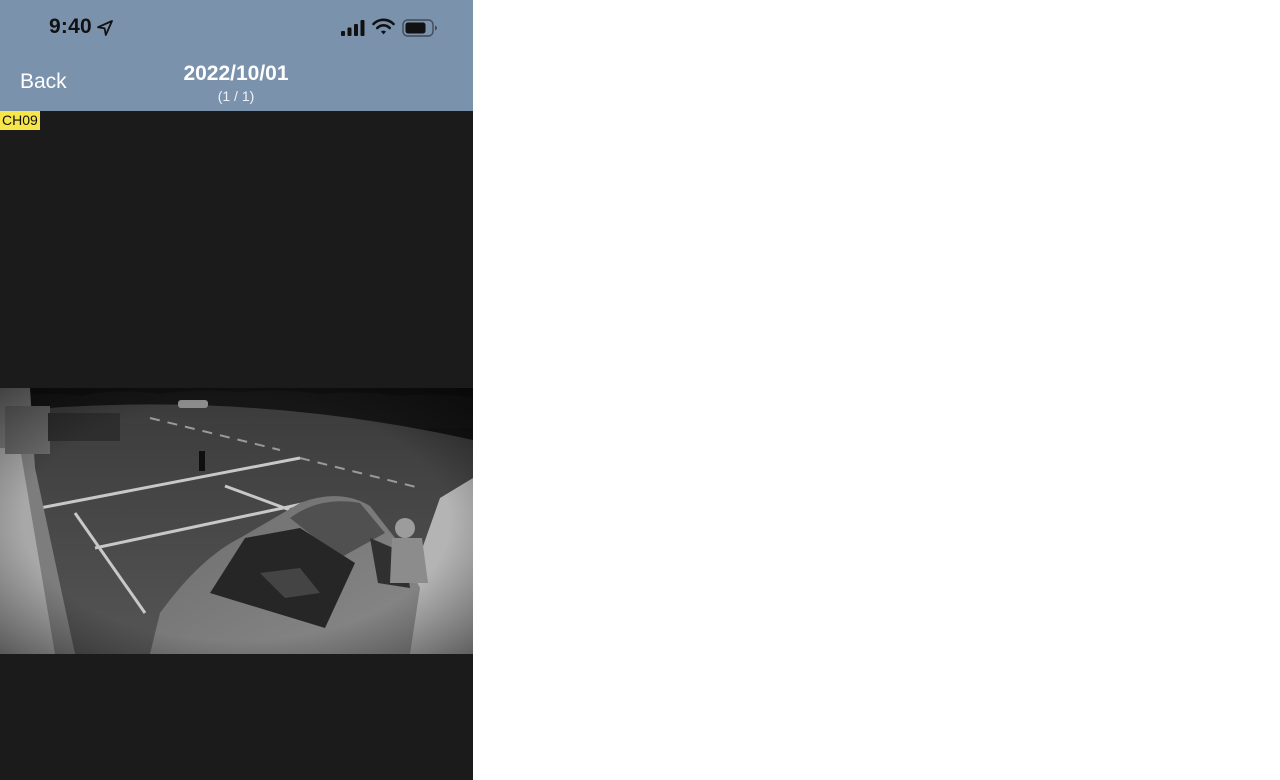  What do you see at coordinates (43, 82) in the screenshot?
I see `back-button: Back` at bounding box center [43, 82].